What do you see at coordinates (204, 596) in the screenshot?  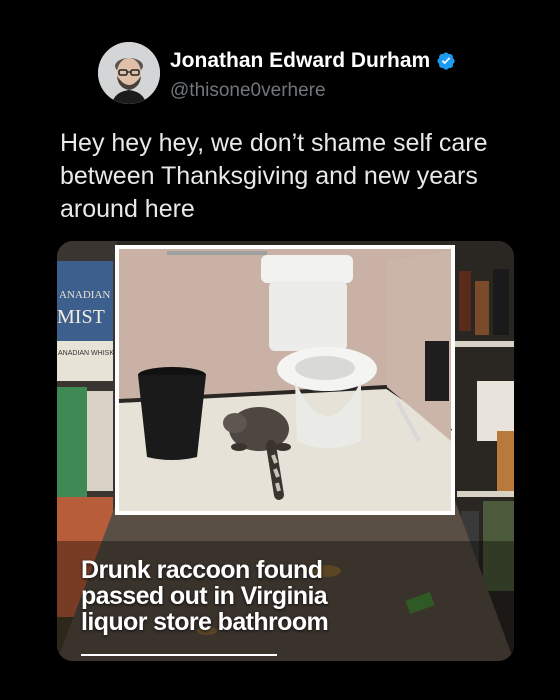 I see `headline-line: passed out in Virginia` at bounding box center [204, 596].